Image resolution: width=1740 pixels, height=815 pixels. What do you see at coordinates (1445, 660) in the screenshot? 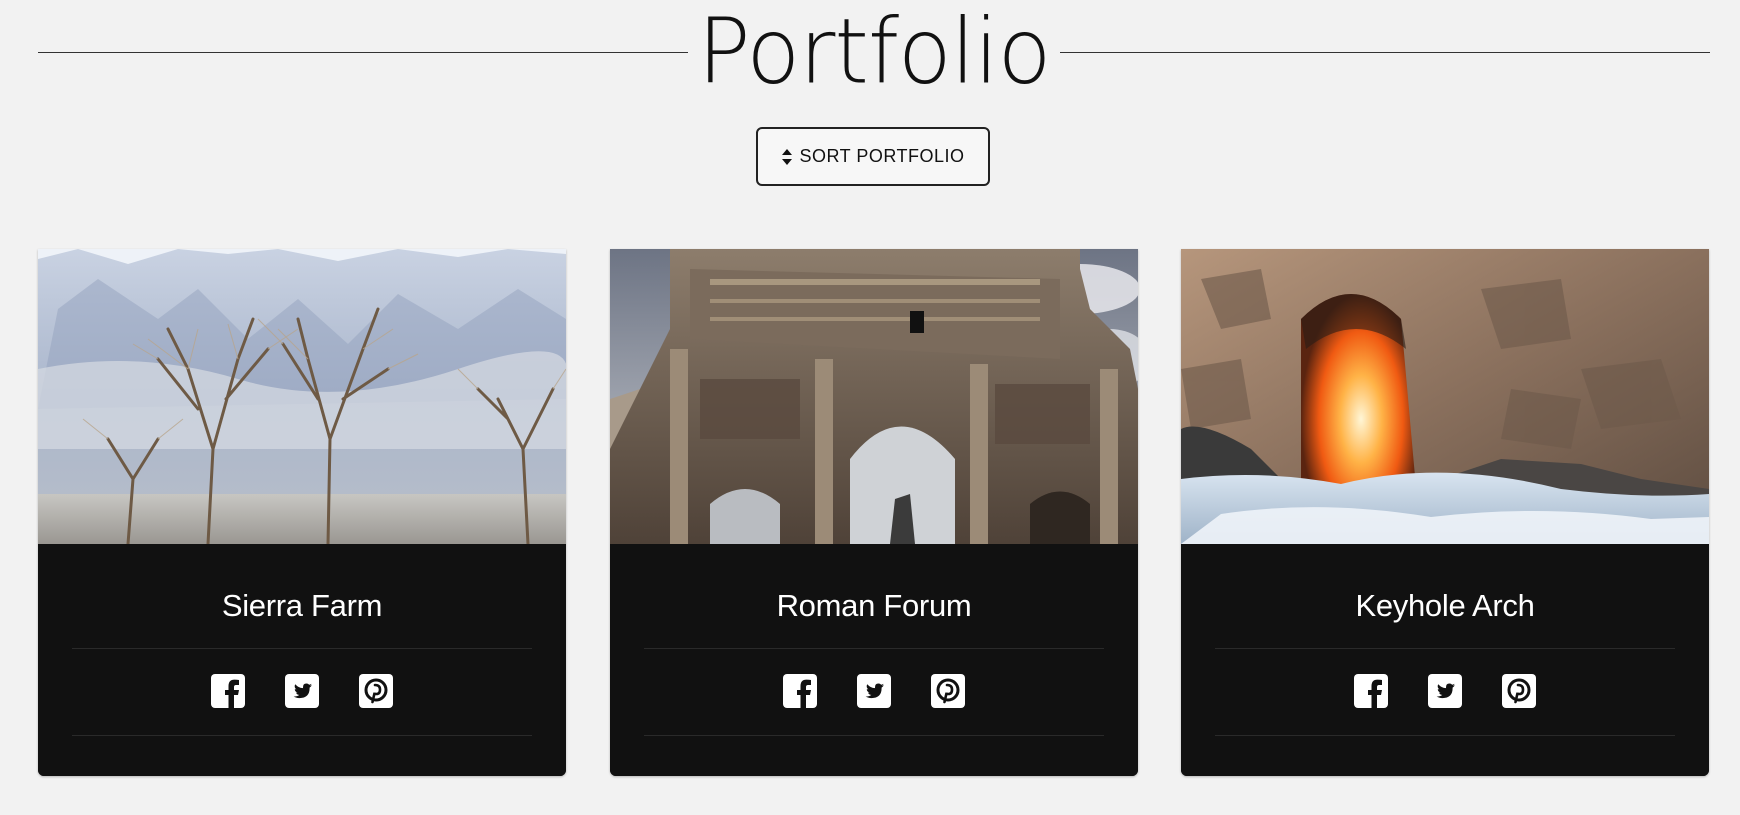
I see `card-body: Keyhole Arch` at bounding box center [1445, 660].